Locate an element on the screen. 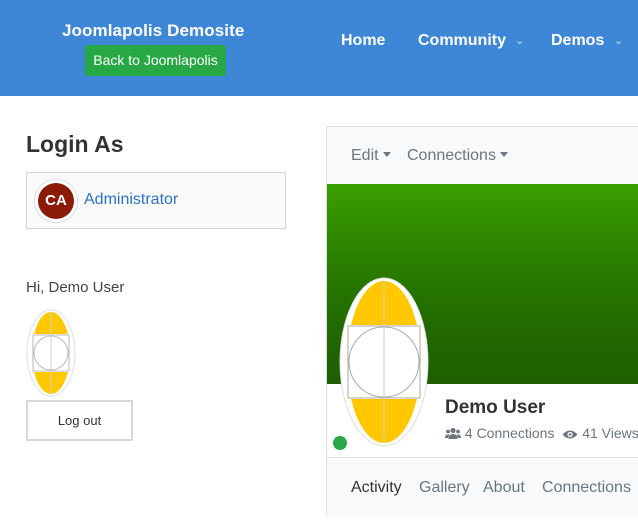 The image size is (638, 523). eye-icon is located at coordinates (570, 434).